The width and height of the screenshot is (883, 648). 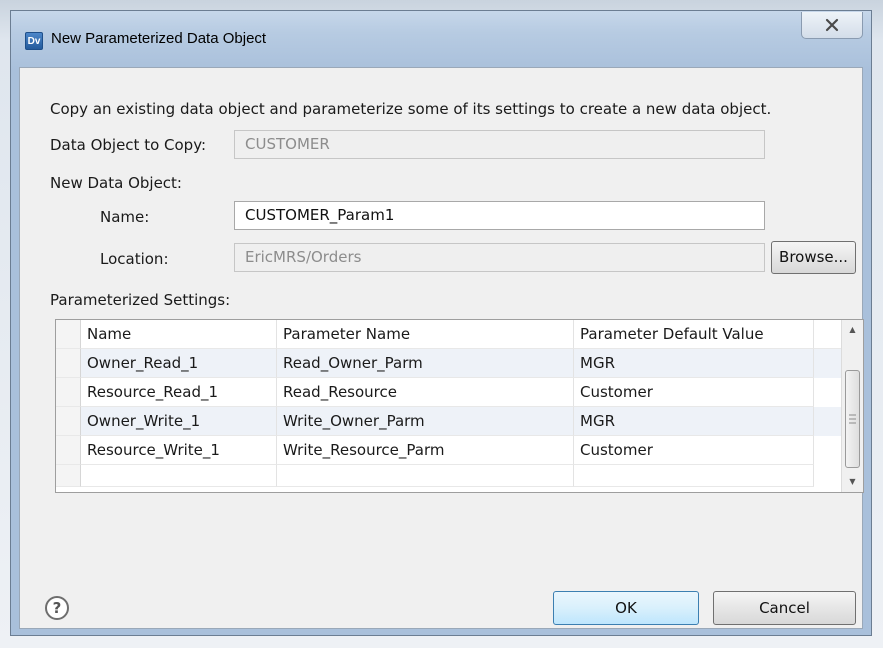 What do you see at coordinates (694, 476) in the screenshot?
I see `cell-default-value` at bounding box center [694, 476].